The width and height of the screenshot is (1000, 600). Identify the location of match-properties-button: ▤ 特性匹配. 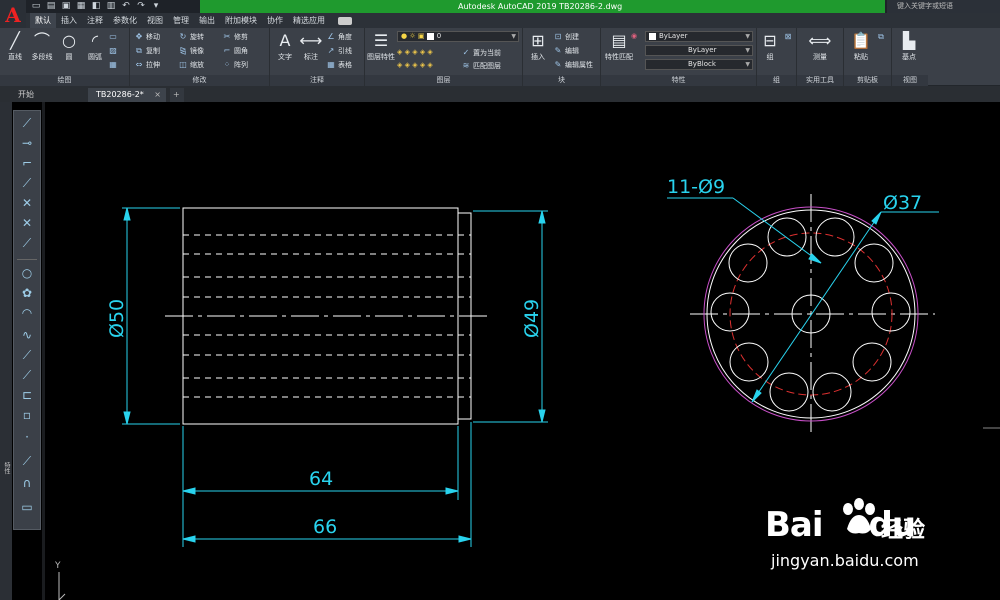
(619, 46).